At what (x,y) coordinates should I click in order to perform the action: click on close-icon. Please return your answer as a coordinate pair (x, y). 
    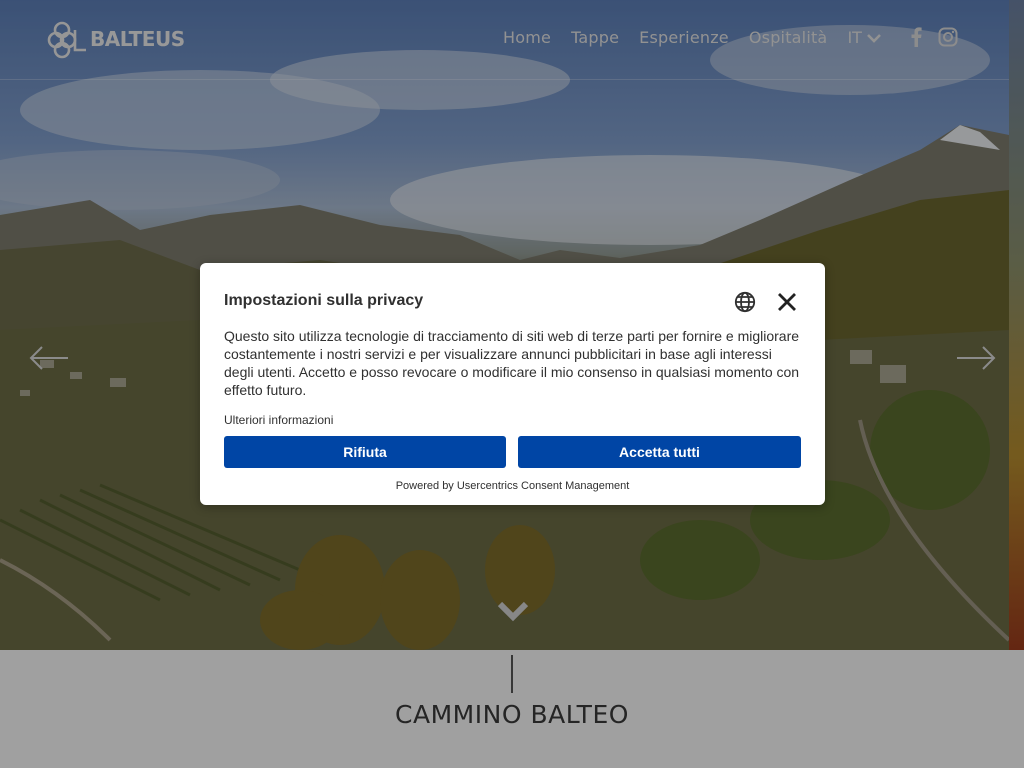
    Looking at the image, I should click on (787, 304).